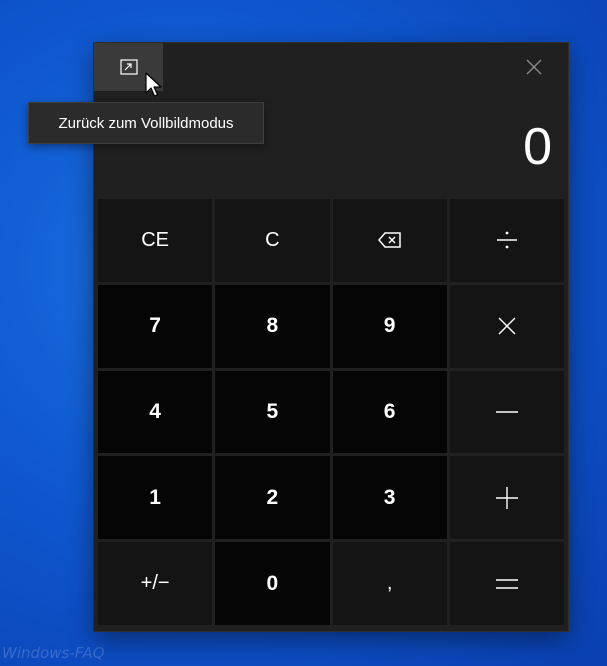 The image size is (607, 666). I want to click on decimal-button: ,, so click(389, 583).